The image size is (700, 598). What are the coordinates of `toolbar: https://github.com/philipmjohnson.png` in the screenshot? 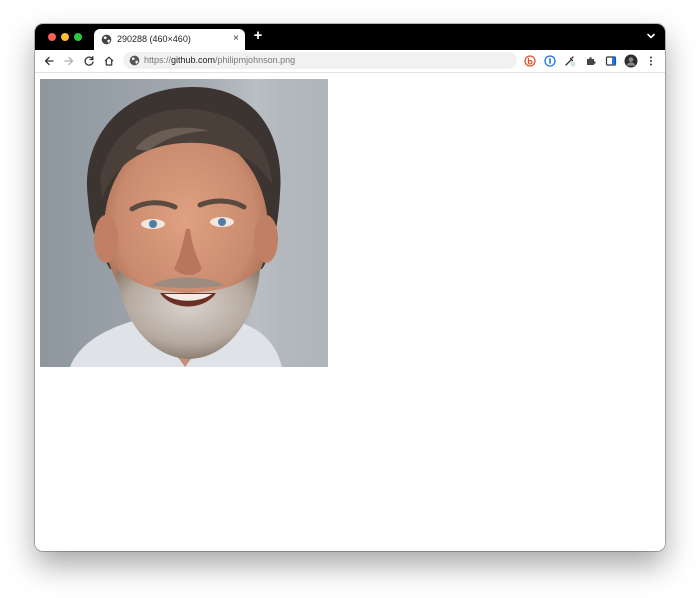 It's located at (350, 61).